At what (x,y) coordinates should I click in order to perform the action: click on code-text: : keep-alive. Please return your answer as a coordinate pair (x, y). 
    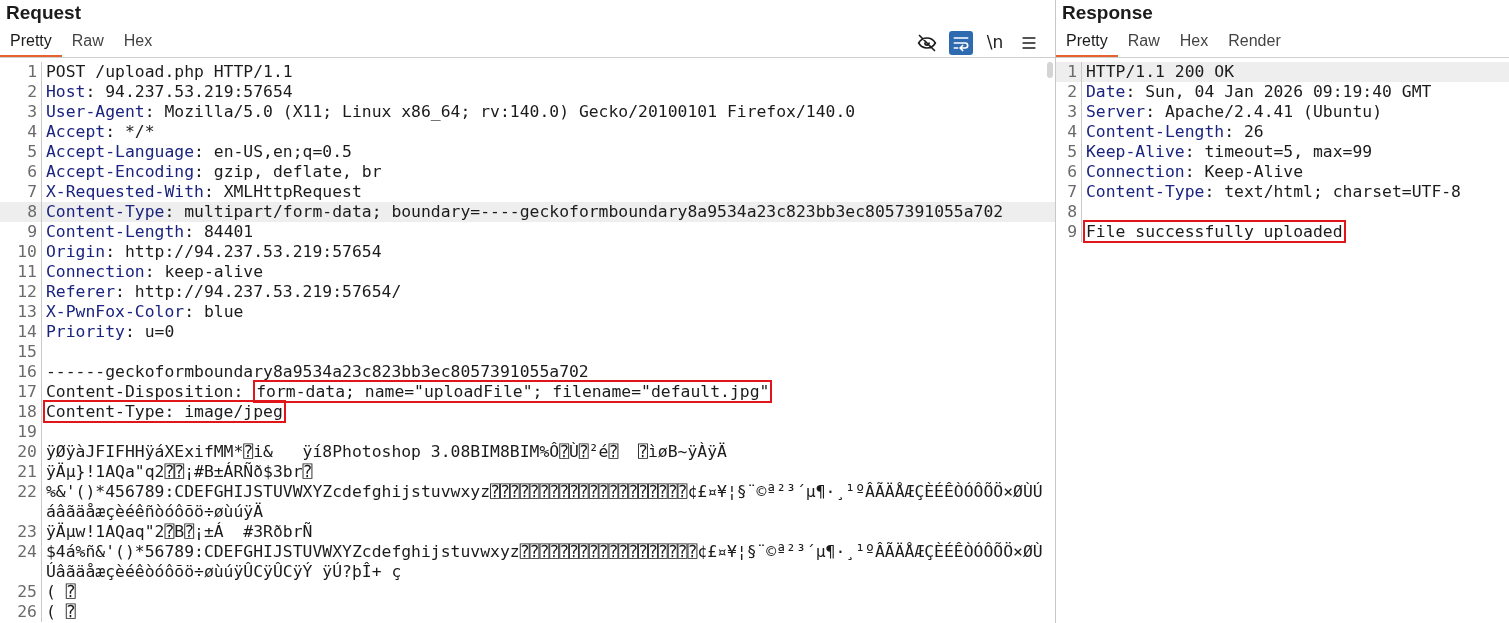
    Looking at the image, I should click on (204, 271).